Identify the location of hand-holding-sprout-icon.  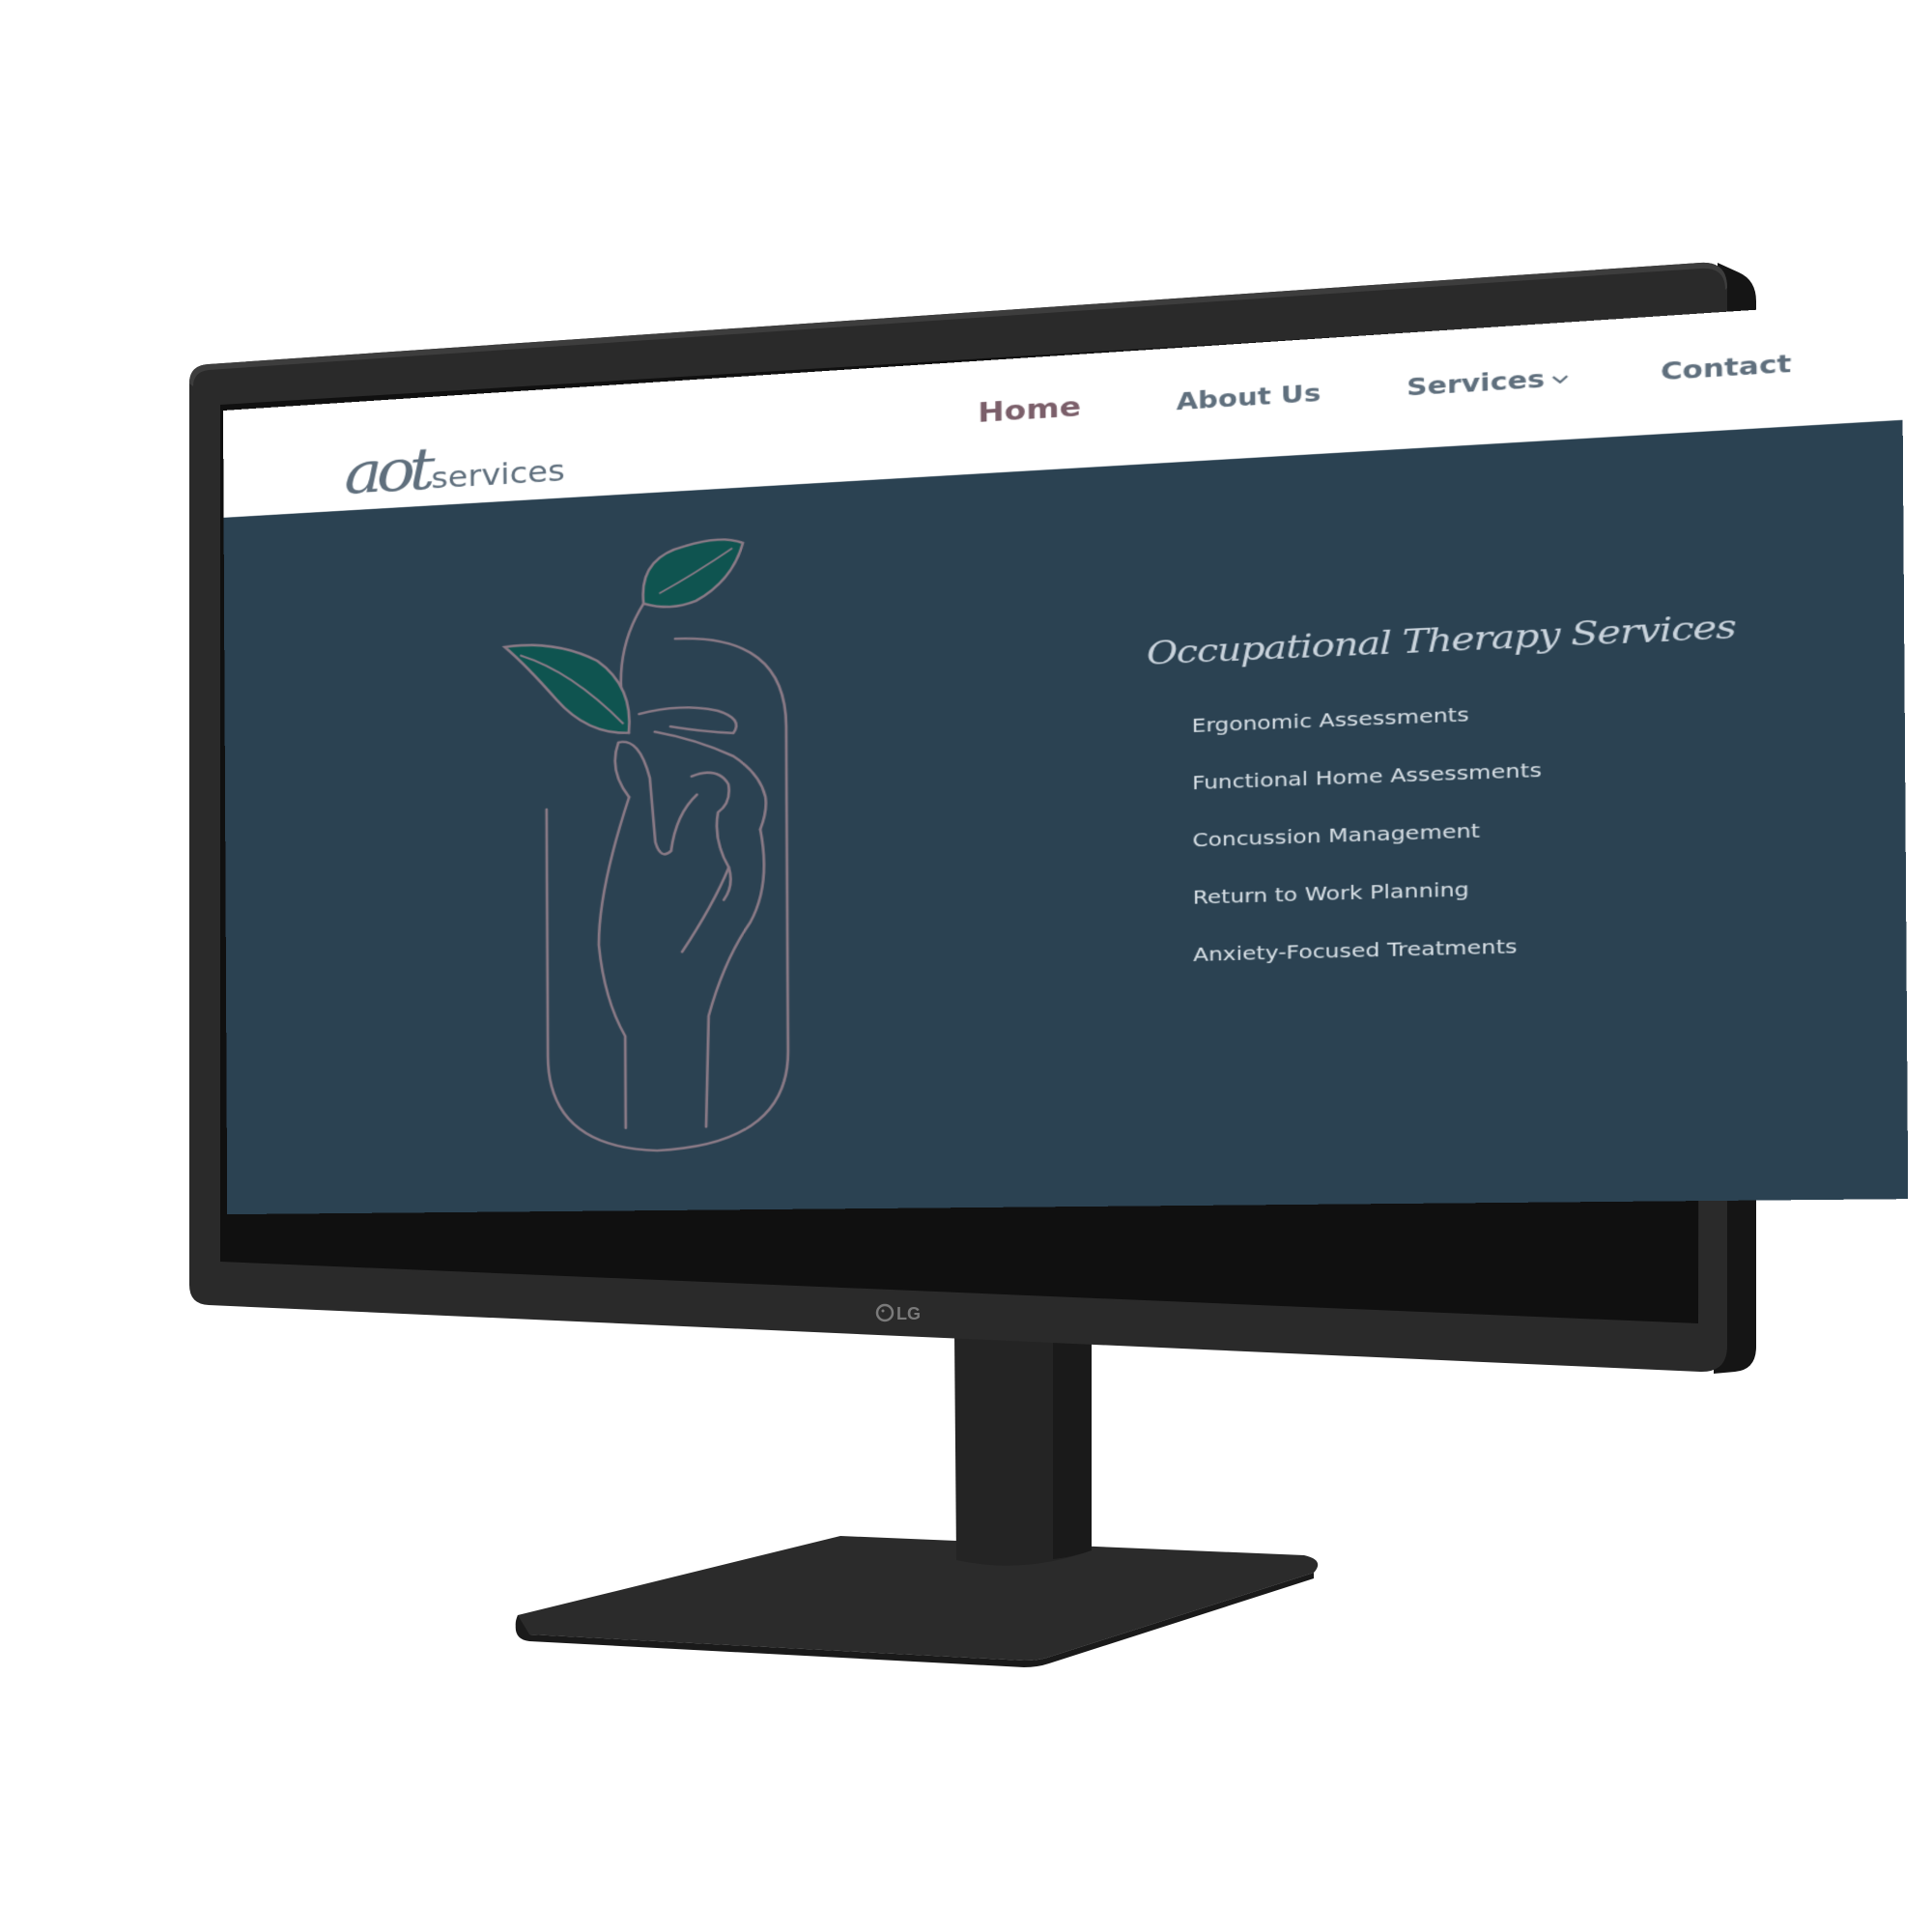
(673, 855).